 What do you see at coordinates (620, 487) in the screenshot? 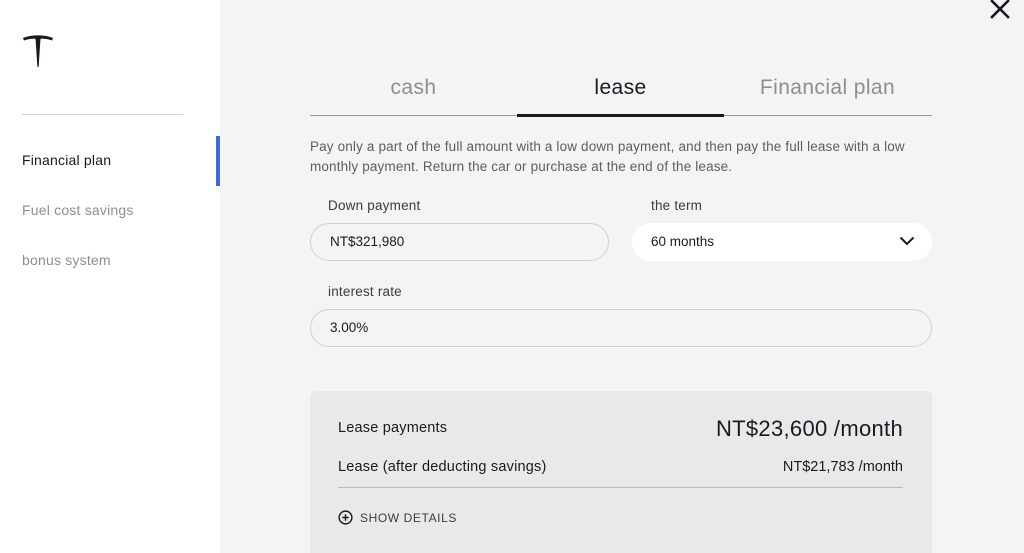
I see `summary-divider` at bounding box center [620, 487].